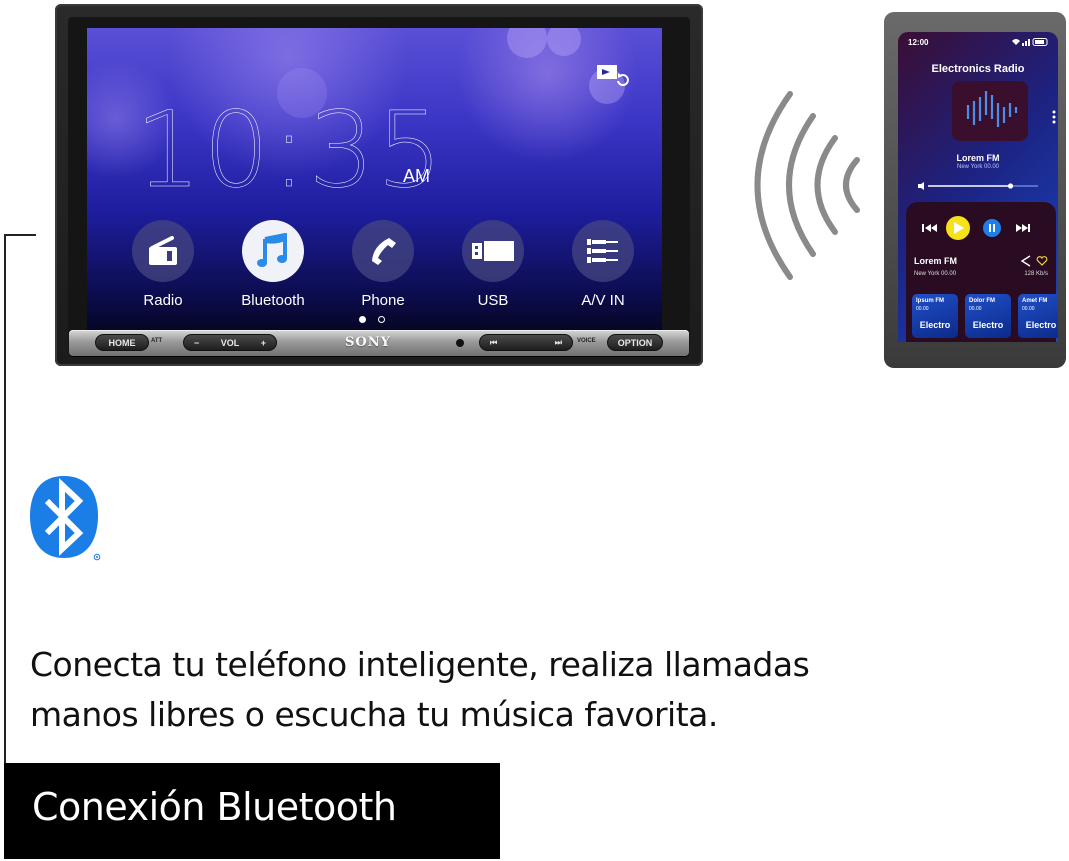 This screenshot has width=1069, height=861. What do you see at coordinates (635, 342) in the screenshot?
I see `option-button: OPTION` at bounding box center [635, 342].